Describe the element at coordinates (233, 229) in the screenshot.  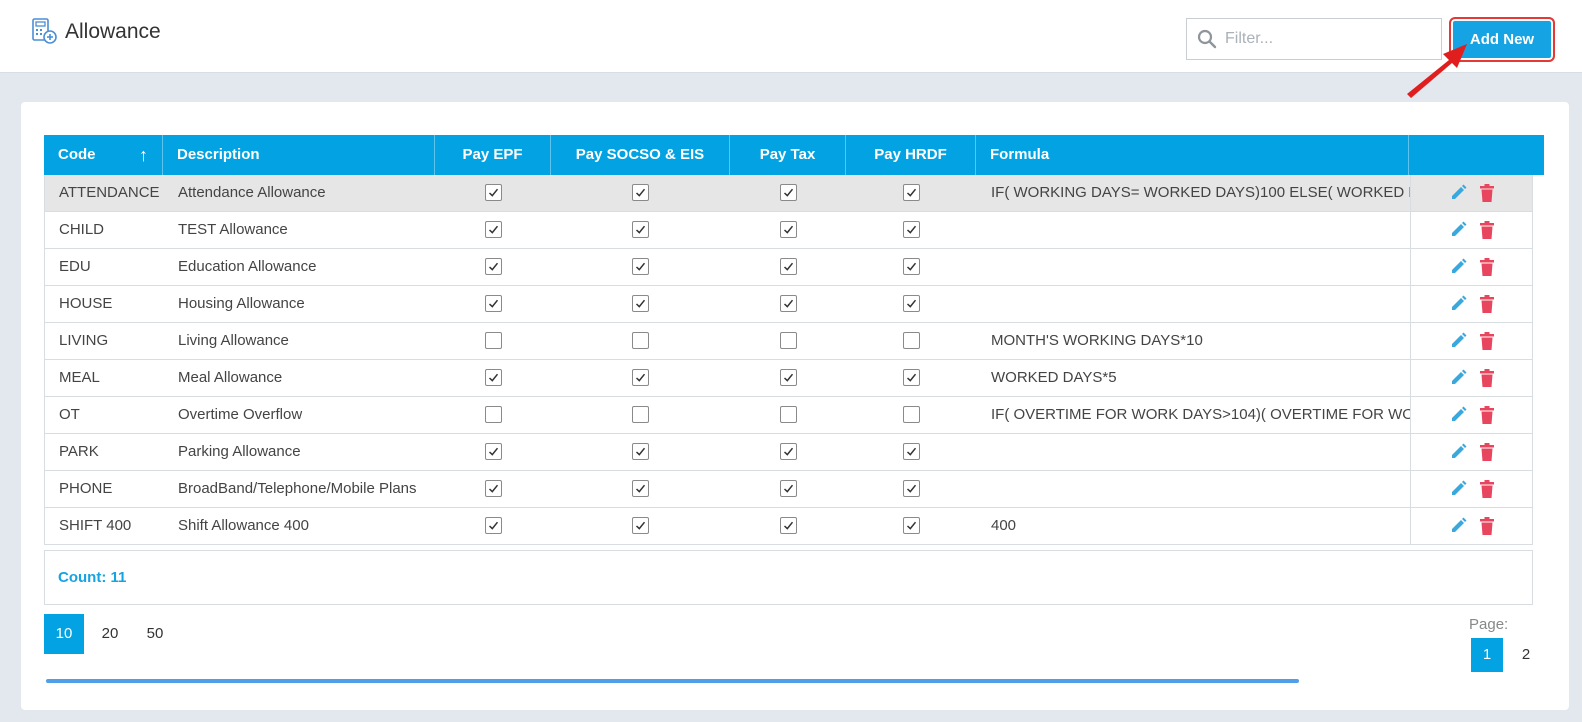
I see `cell-description: TEST Allowance` at that location.